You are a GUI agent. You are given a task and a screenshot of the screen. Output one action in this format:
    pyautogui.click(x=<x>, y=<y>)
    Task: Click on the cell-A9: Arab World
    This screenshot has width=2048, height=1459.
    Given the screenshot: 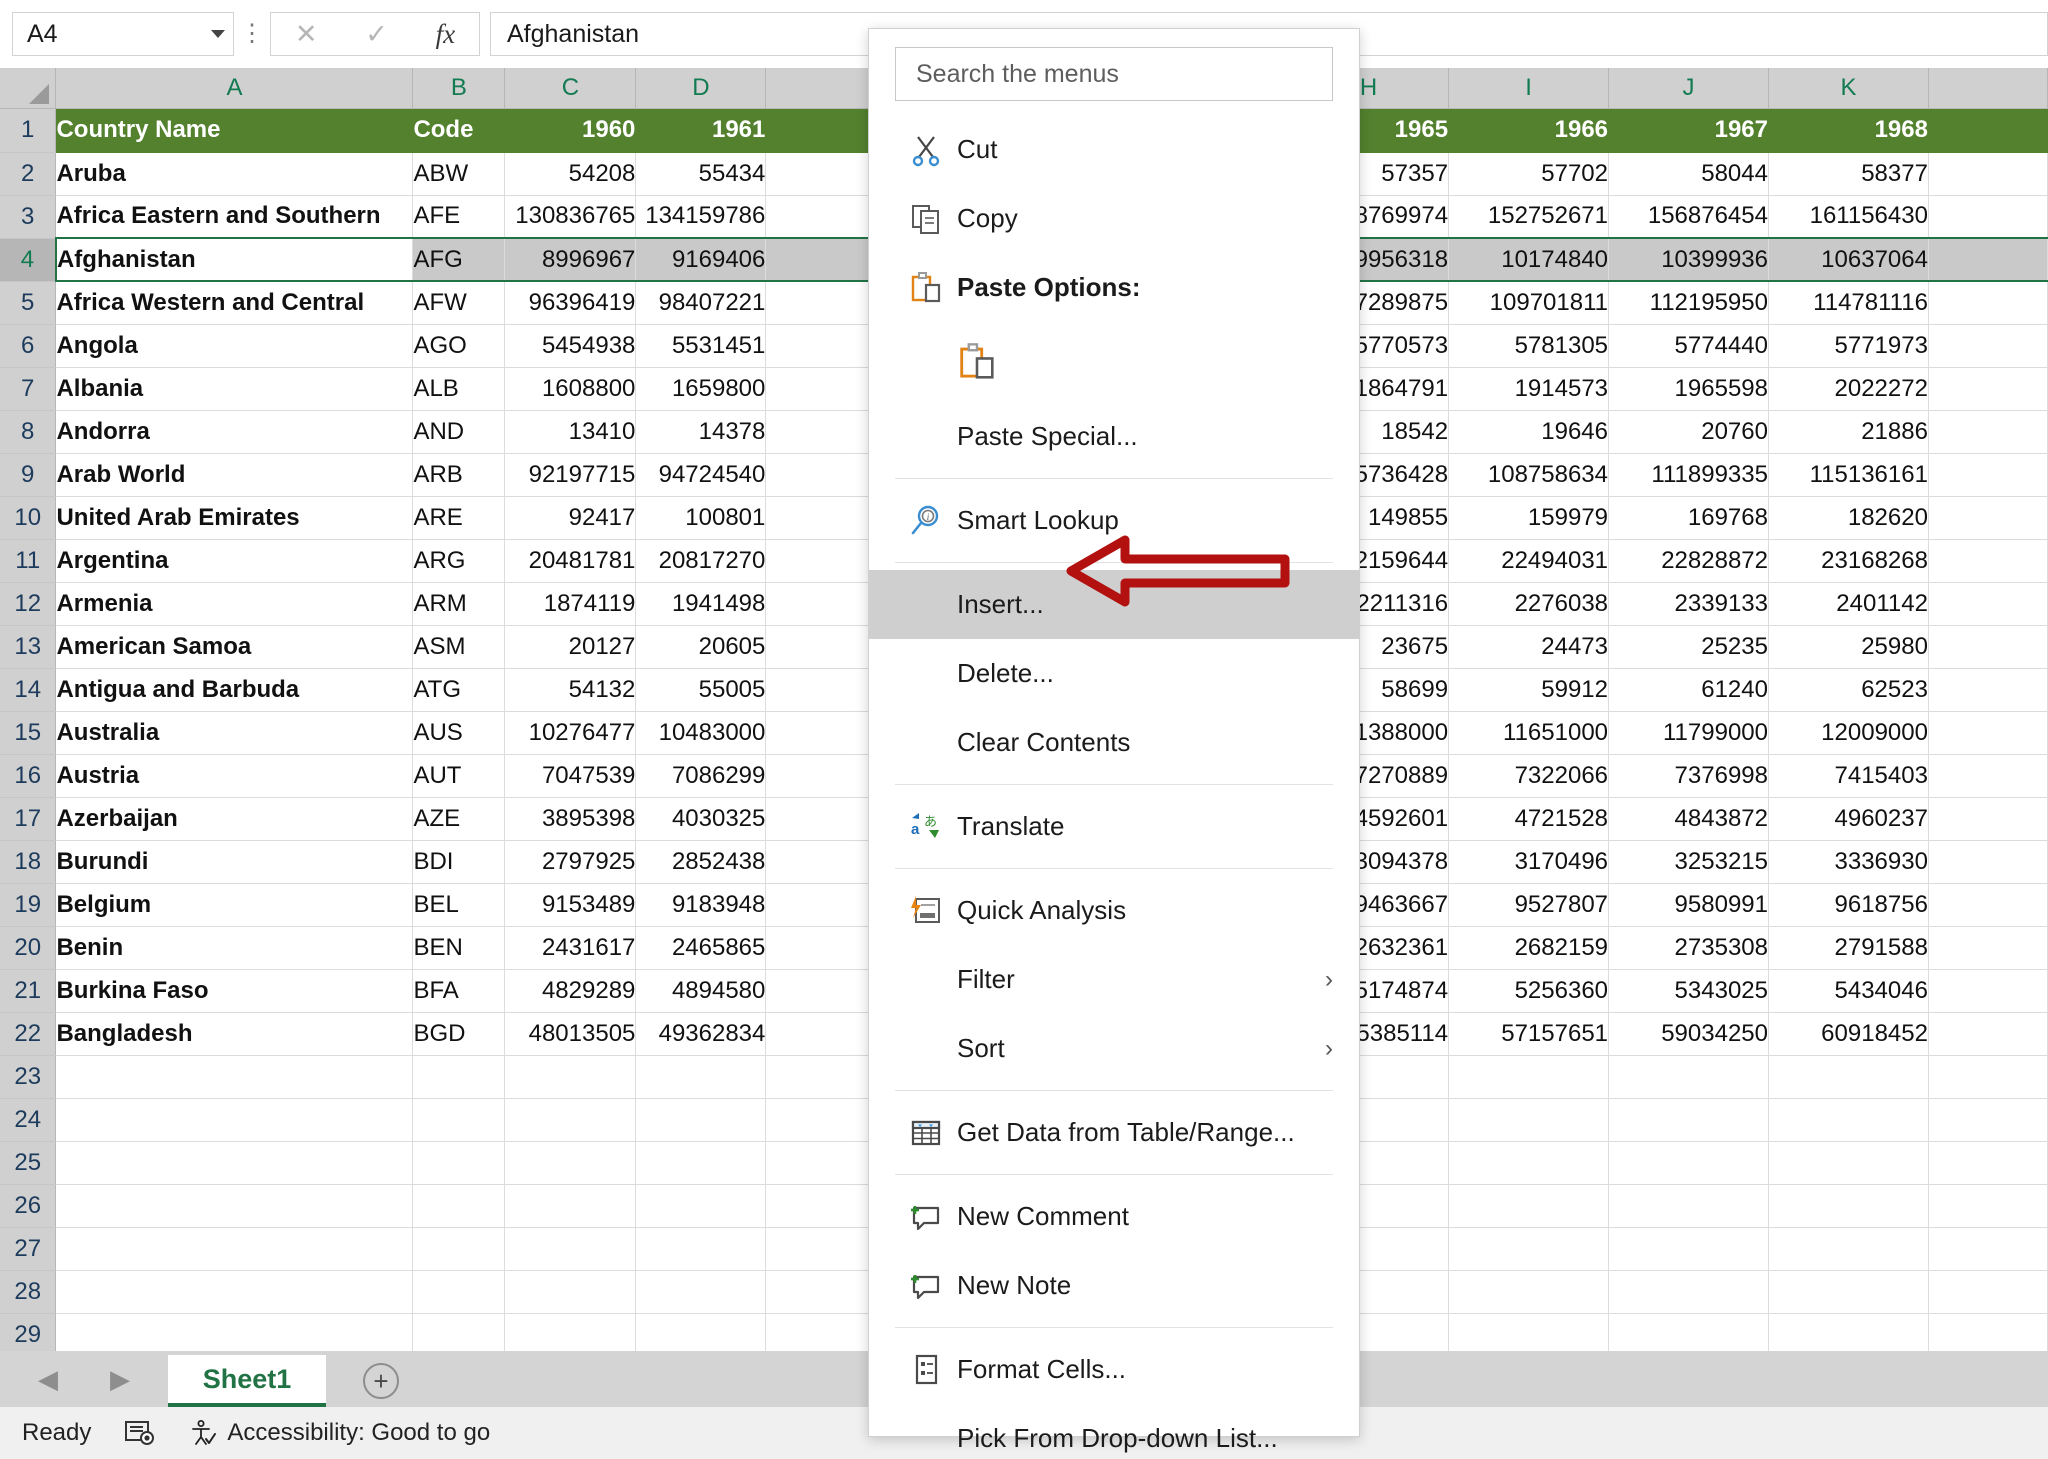 What is the action you would take?
    pyautogui.click(x=234, y=475)
    